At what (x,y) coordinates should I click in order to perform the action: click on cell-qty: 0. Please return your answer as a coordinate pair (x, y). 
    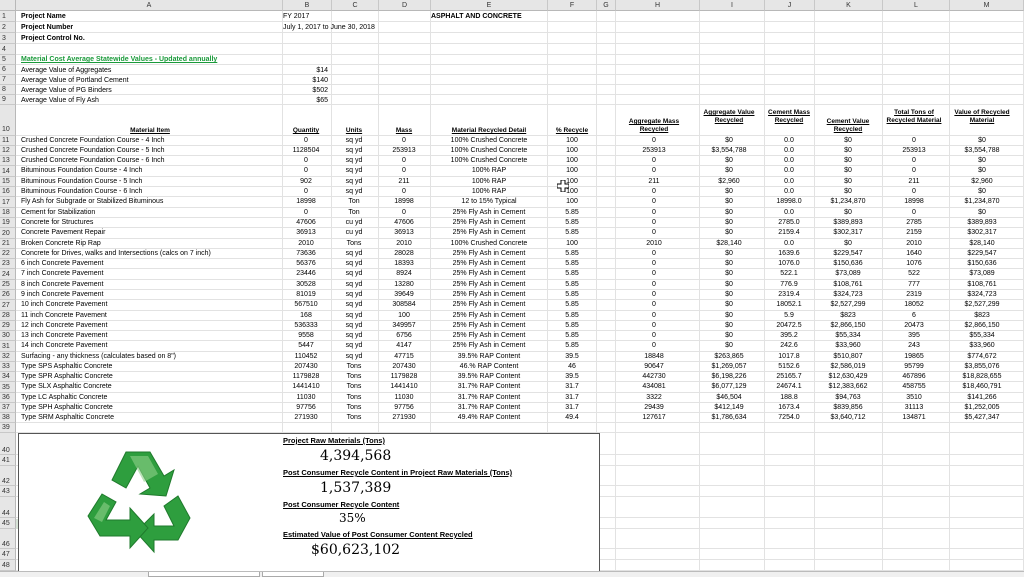
    Looking at the image, I should click on (306, 161).